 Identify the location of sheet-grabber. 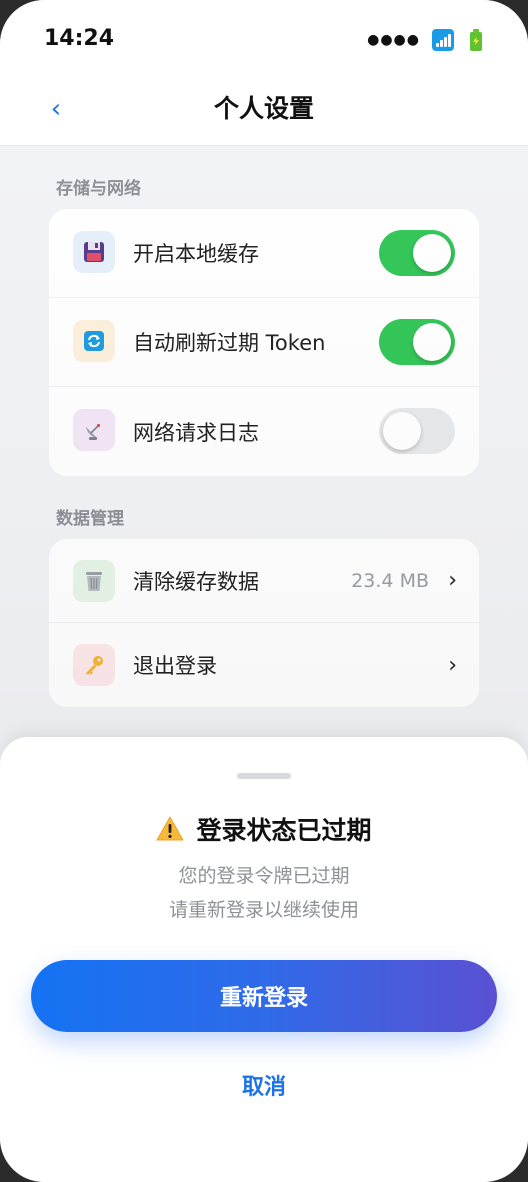
(264, 776).